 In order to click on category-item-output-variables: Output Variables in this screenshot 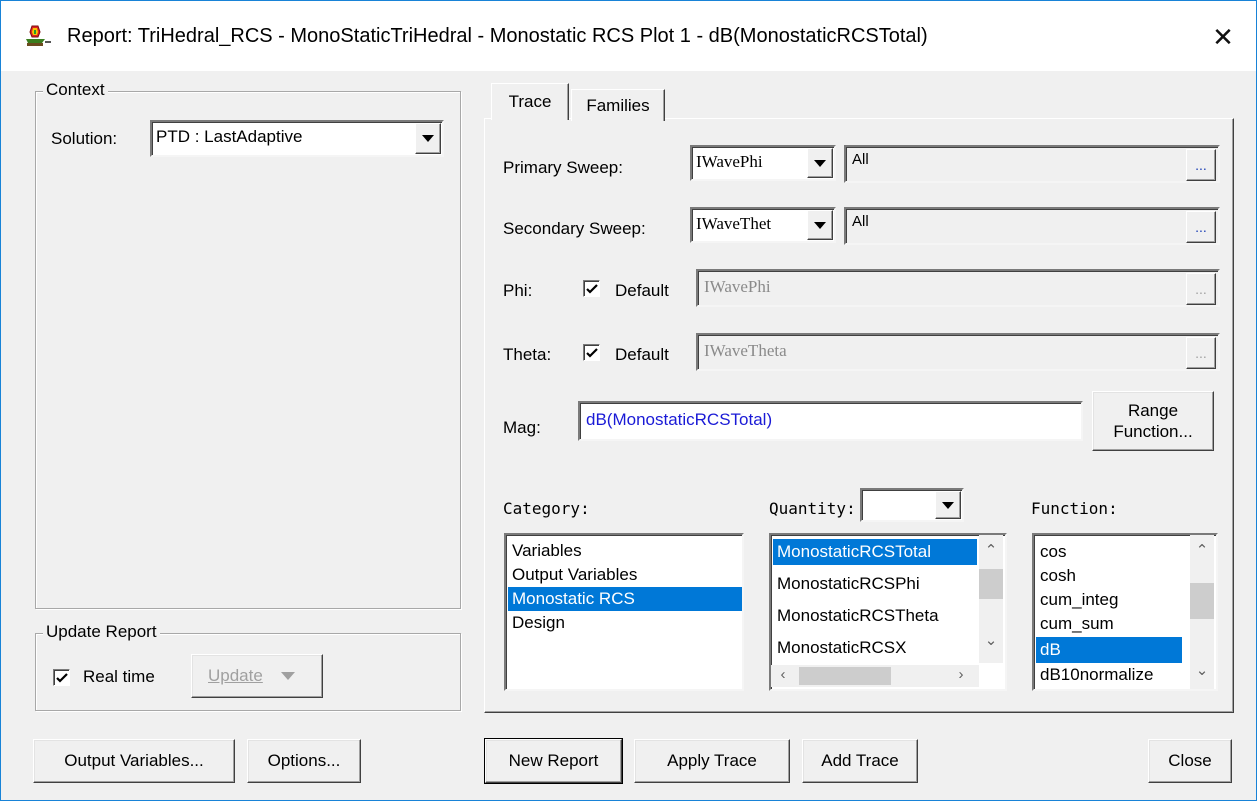, I will do `click(623, 575)`.